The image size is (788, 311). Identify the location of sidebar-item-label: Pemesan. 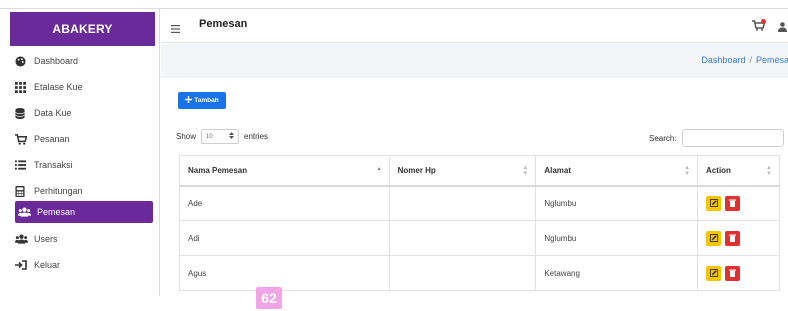
(56, 212).